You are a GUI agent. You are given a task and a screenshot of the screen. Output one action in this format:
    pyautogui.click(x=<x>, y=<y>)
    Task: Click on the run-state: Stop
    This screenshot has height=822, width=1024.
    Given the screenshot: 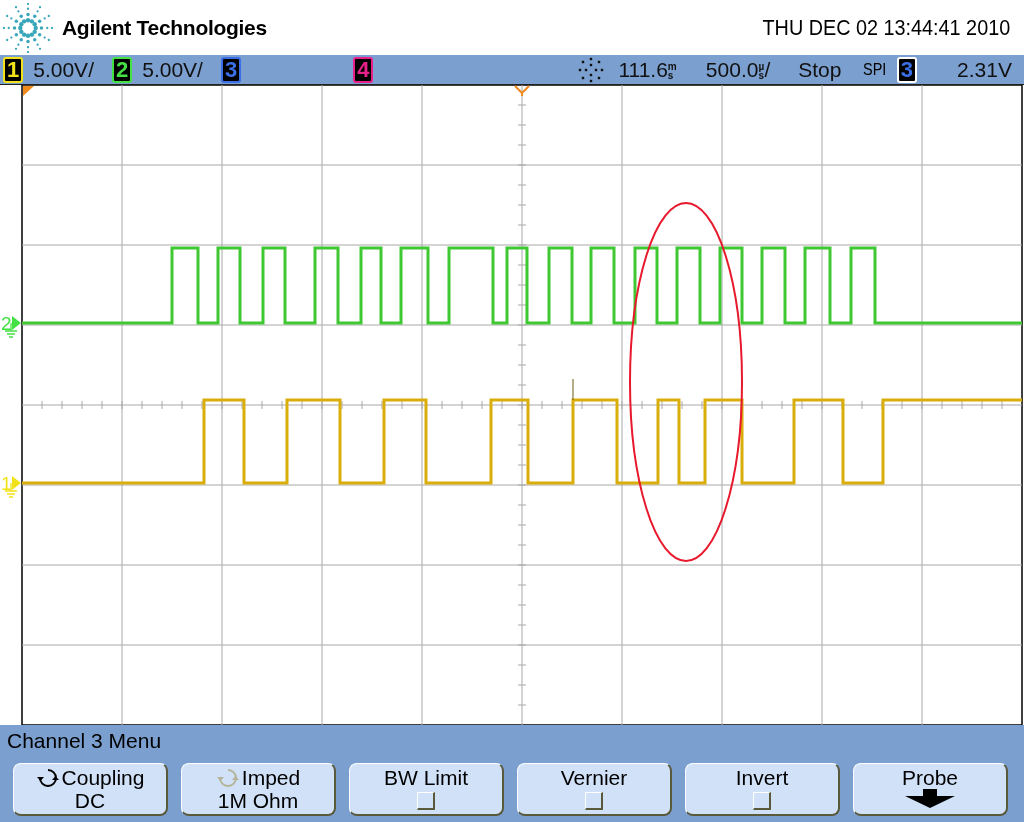 What is the action you would take?
    pyautogui.click(x=820, y=69)
    